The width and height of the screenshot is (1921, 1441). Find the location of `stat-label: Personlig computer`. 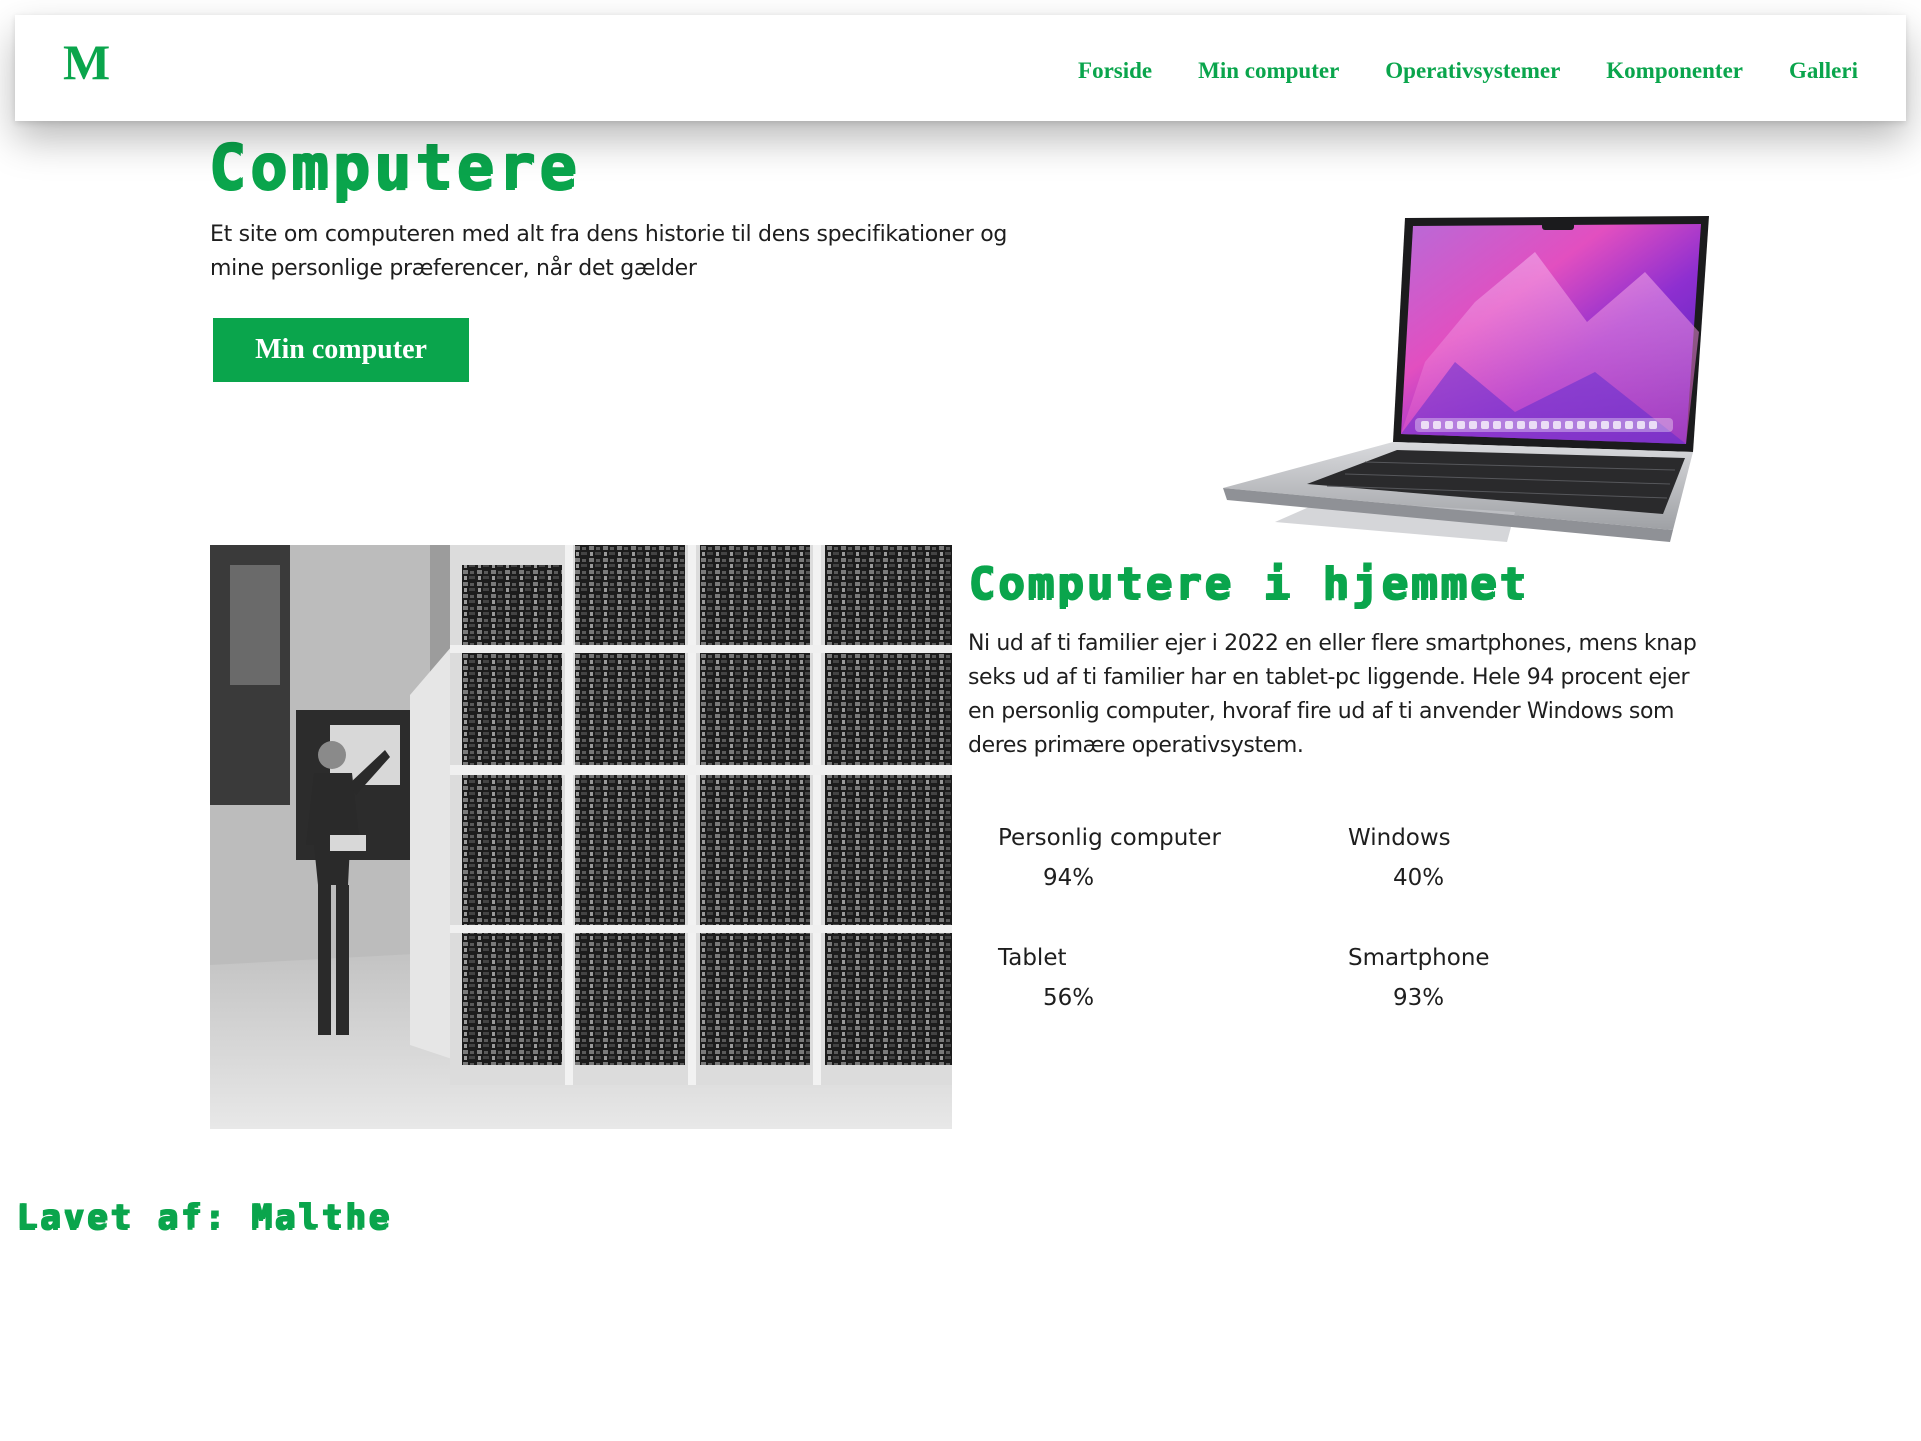

stat-label: Personlig computer is located at coordinates (1109, 838).